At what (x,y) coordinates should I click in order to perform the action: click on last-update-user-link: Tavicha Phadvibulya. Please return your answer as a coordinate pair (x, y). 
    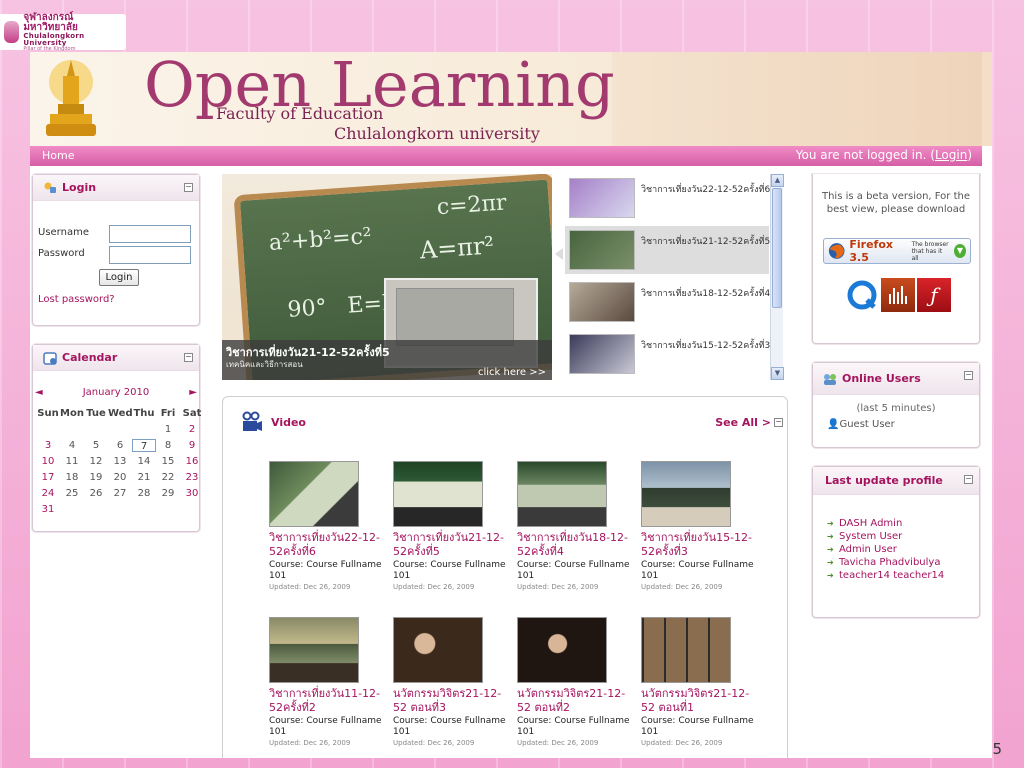
    Looking at the image, I should click on (885, 562).